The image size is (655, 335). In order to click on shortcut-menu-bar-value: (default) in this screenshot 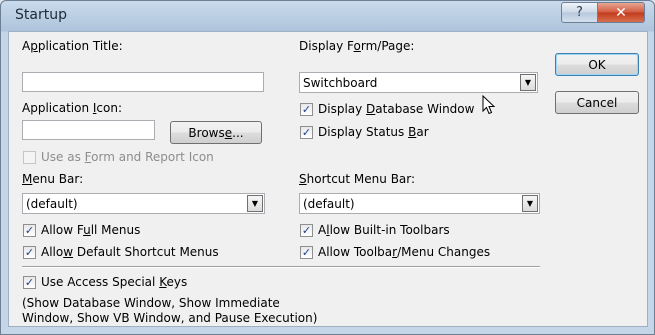, I will do `click(329, 204)`.